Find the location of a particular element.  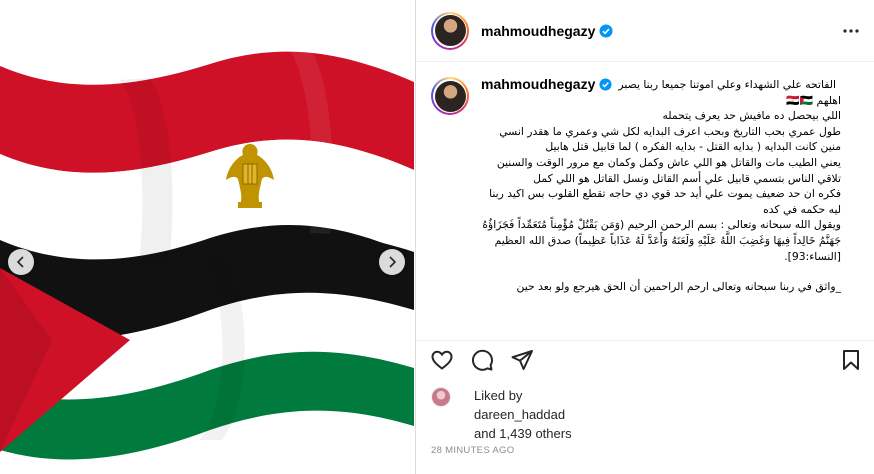

share-button is located at coordinates (522, 360).